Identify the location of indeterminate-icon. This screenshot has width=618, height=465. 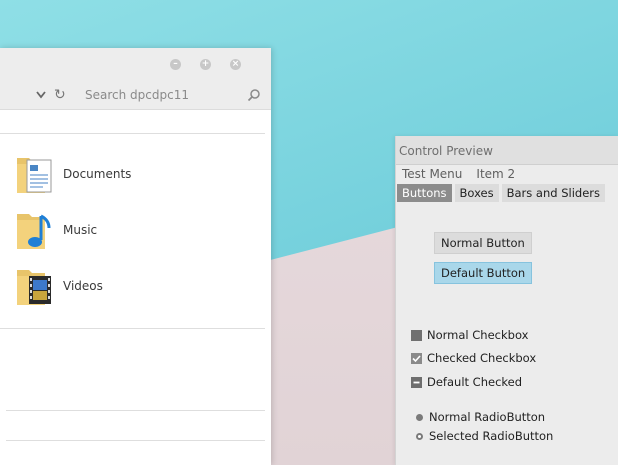
(416, 382).